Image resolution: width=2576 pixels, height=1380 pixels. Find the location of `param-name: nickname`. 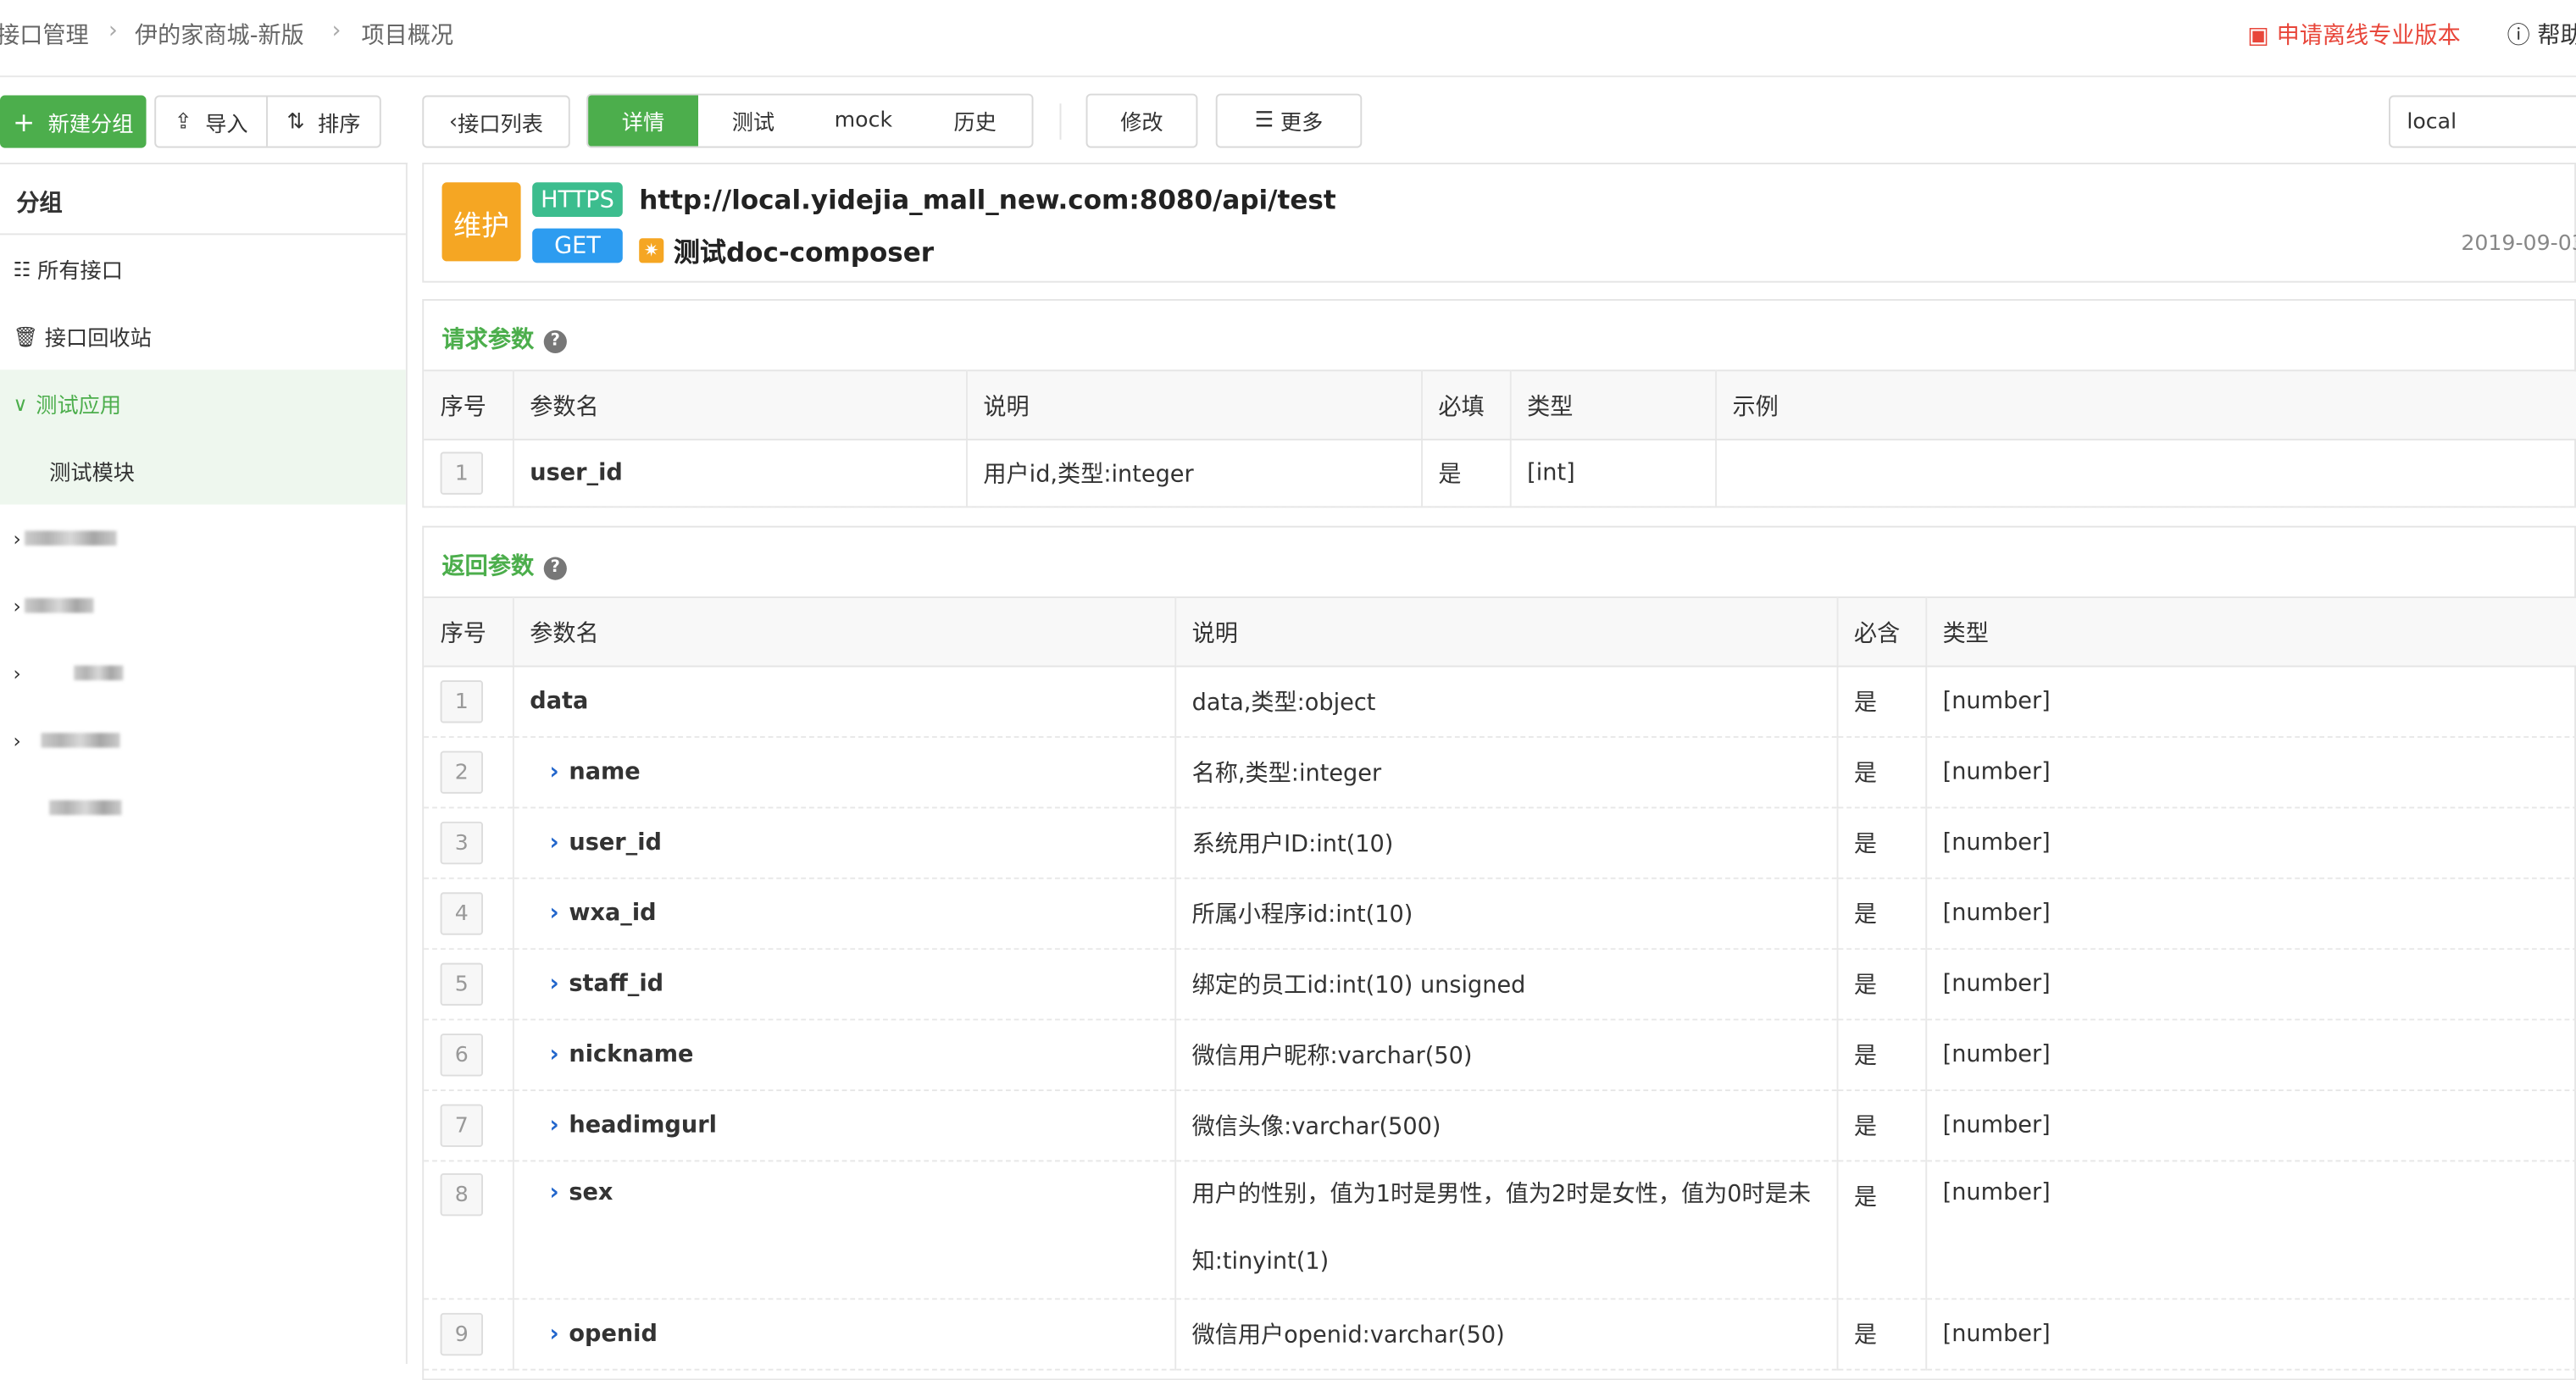

param-name: nickname is located at coordinates (631, 1054).